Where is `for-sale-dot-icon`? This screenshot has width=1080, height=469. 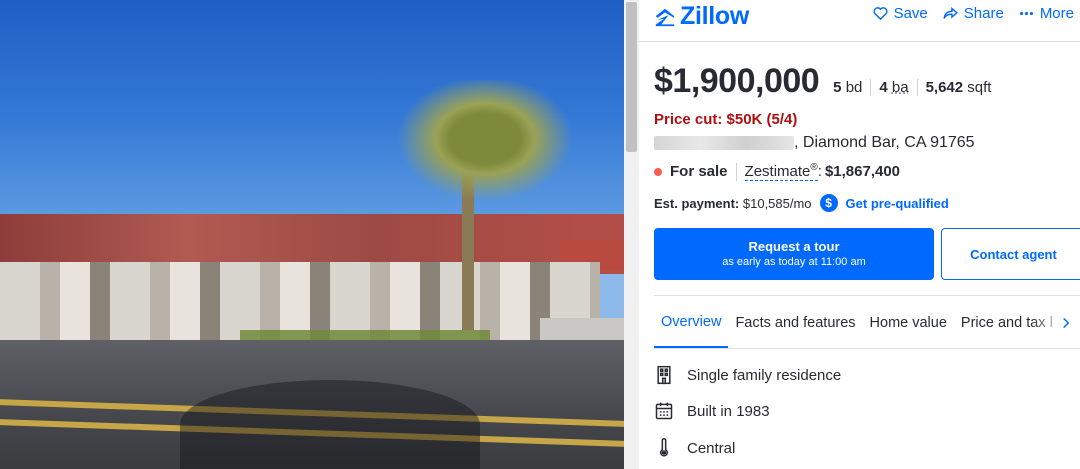
for-sale-dot-icon is located at coordinates (658, 171).